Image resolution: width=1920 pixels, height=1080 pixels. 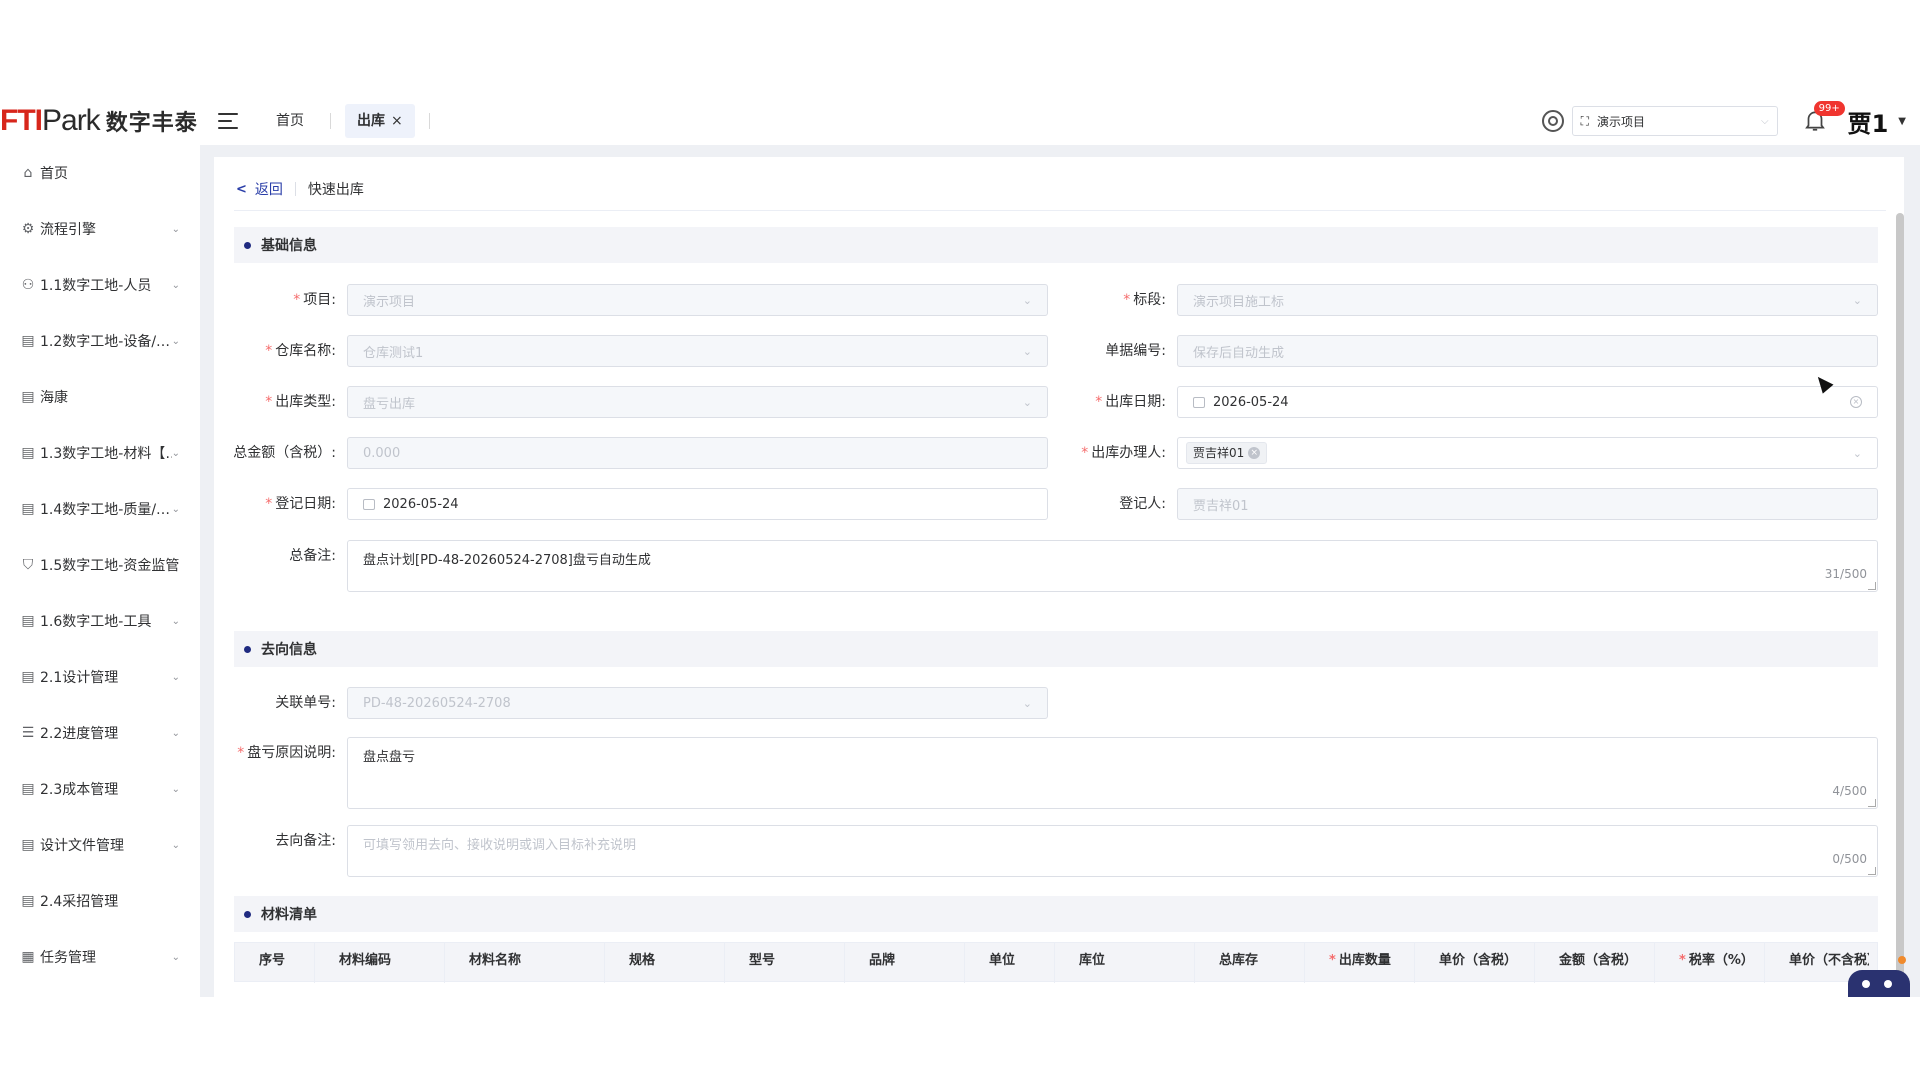 What do you see at coordinates (1527, 453) in the screenshot?
I see `handler-select-field: 贾吉祥01 × ⌄` at bounding box center [1527, 453].